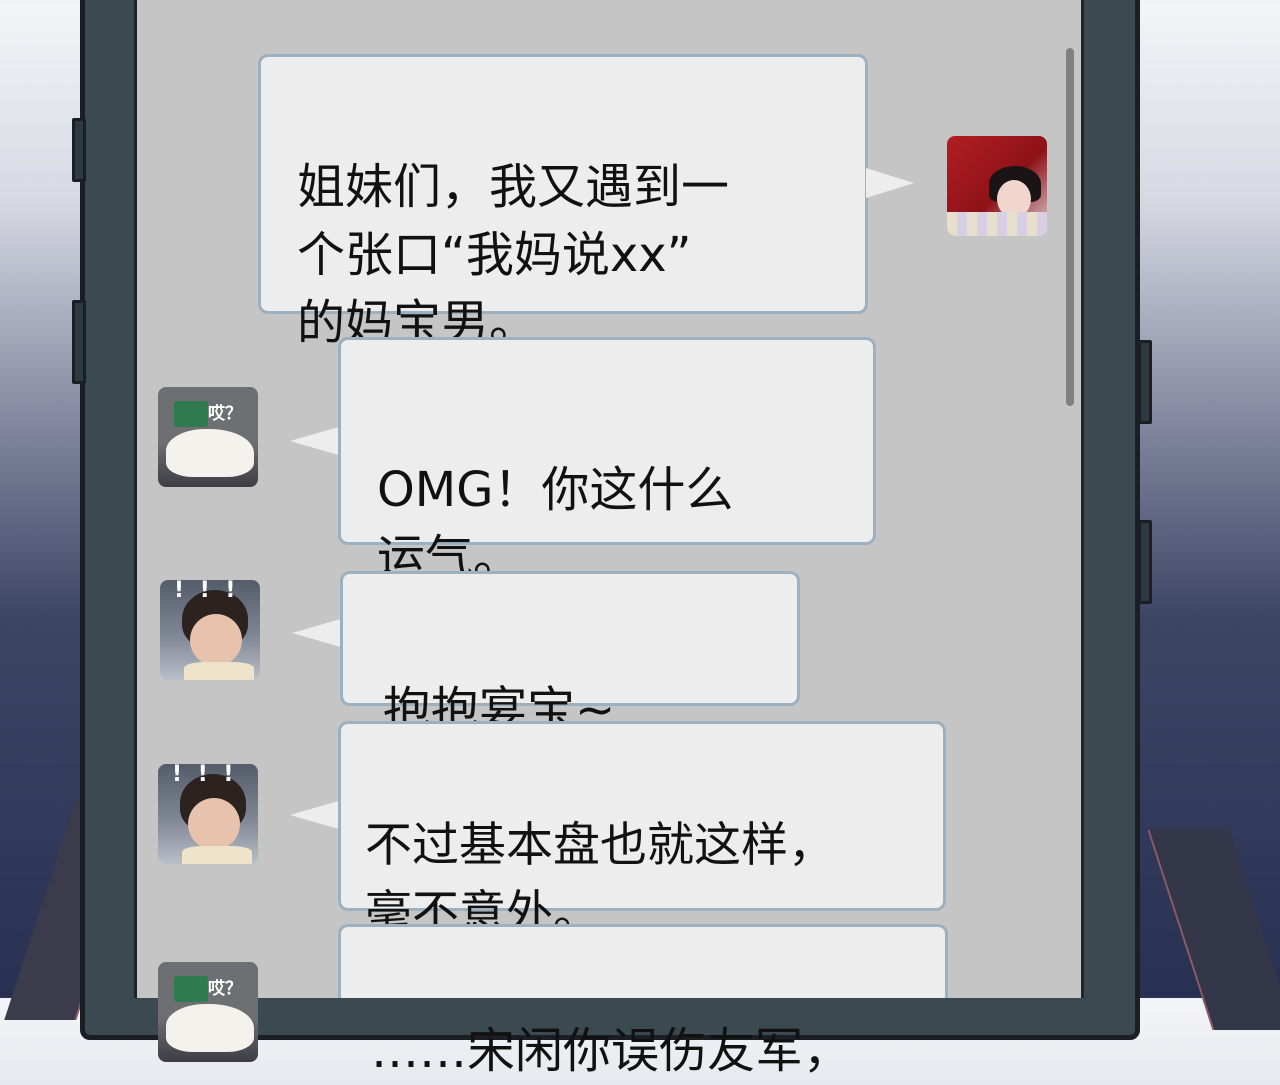 This screenshot has width=1280, height=1085. Describe the element at coordinates (607, 461) in the screenshot. I see `message-bubble-incoming: OMG！你这什么 运气。` at that location.